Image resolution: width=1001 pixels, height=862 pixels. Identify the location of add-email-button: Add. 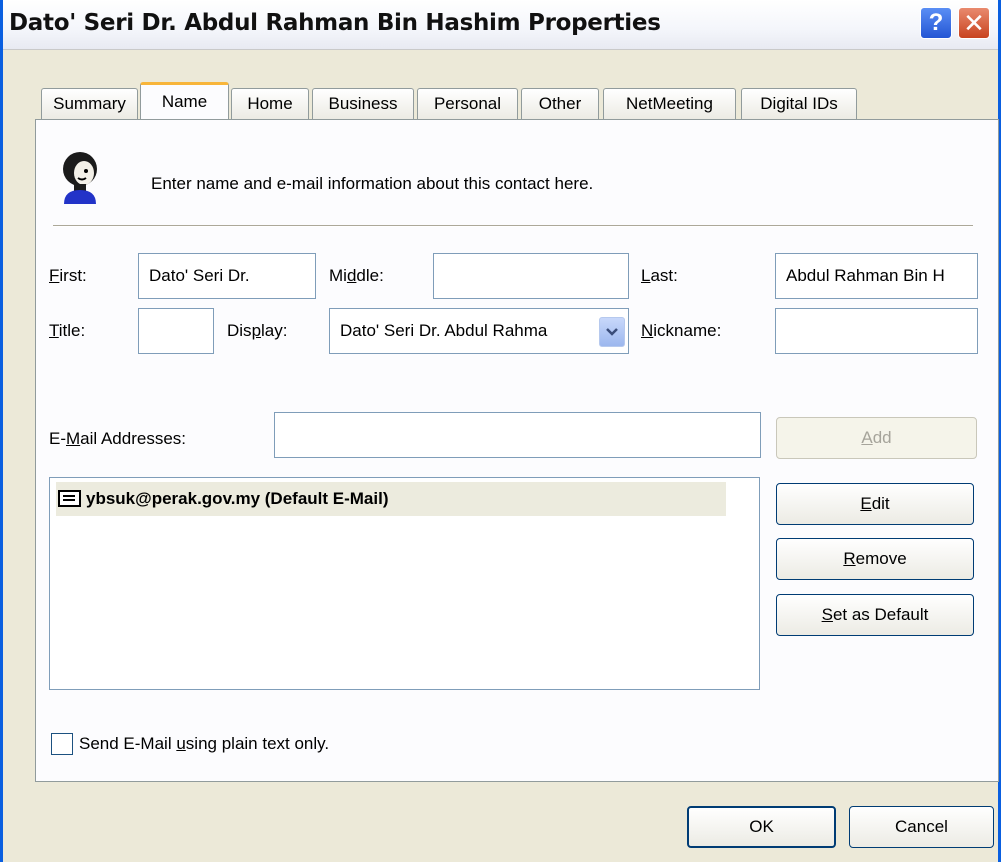
(876, 438).